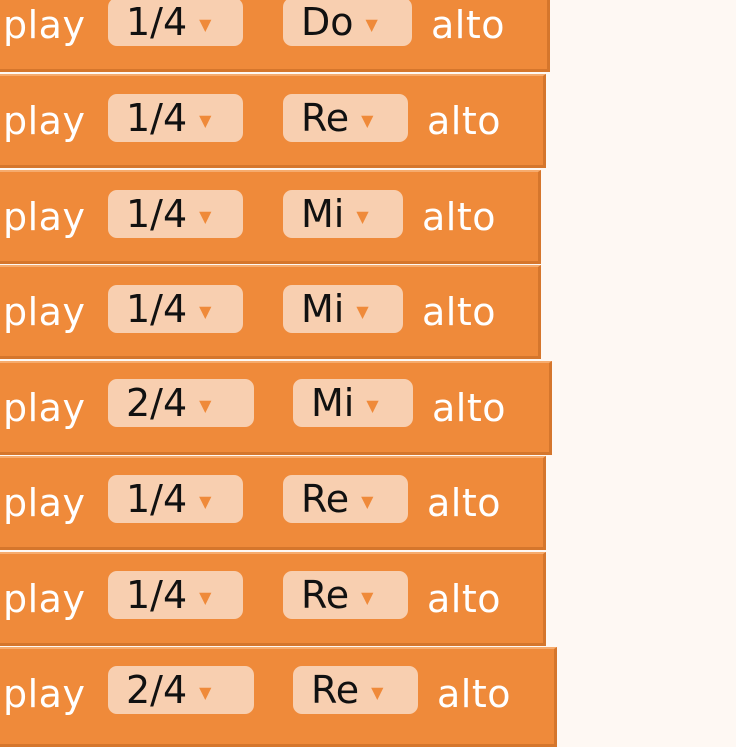 This screenshot has width=736, height=747. I want to click on play-note-block: play 2/4 ▼ Mi ▼ alto, so click(276, 408).